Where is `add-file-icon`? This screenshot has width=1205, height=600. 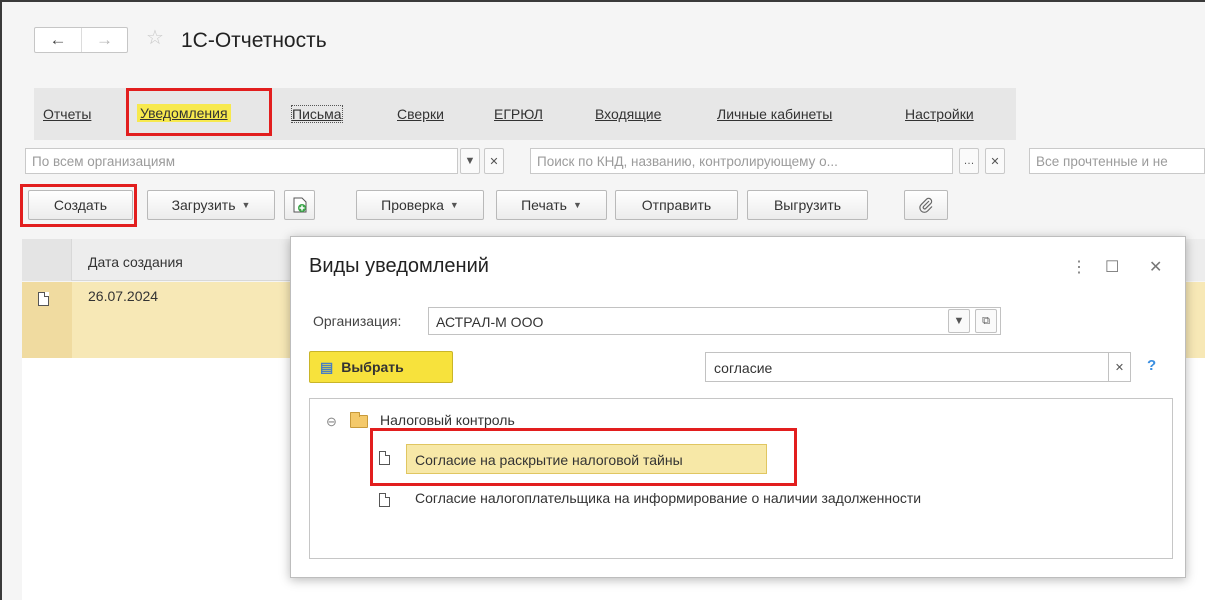 add-file-icon is located at coordinates (299, 205).